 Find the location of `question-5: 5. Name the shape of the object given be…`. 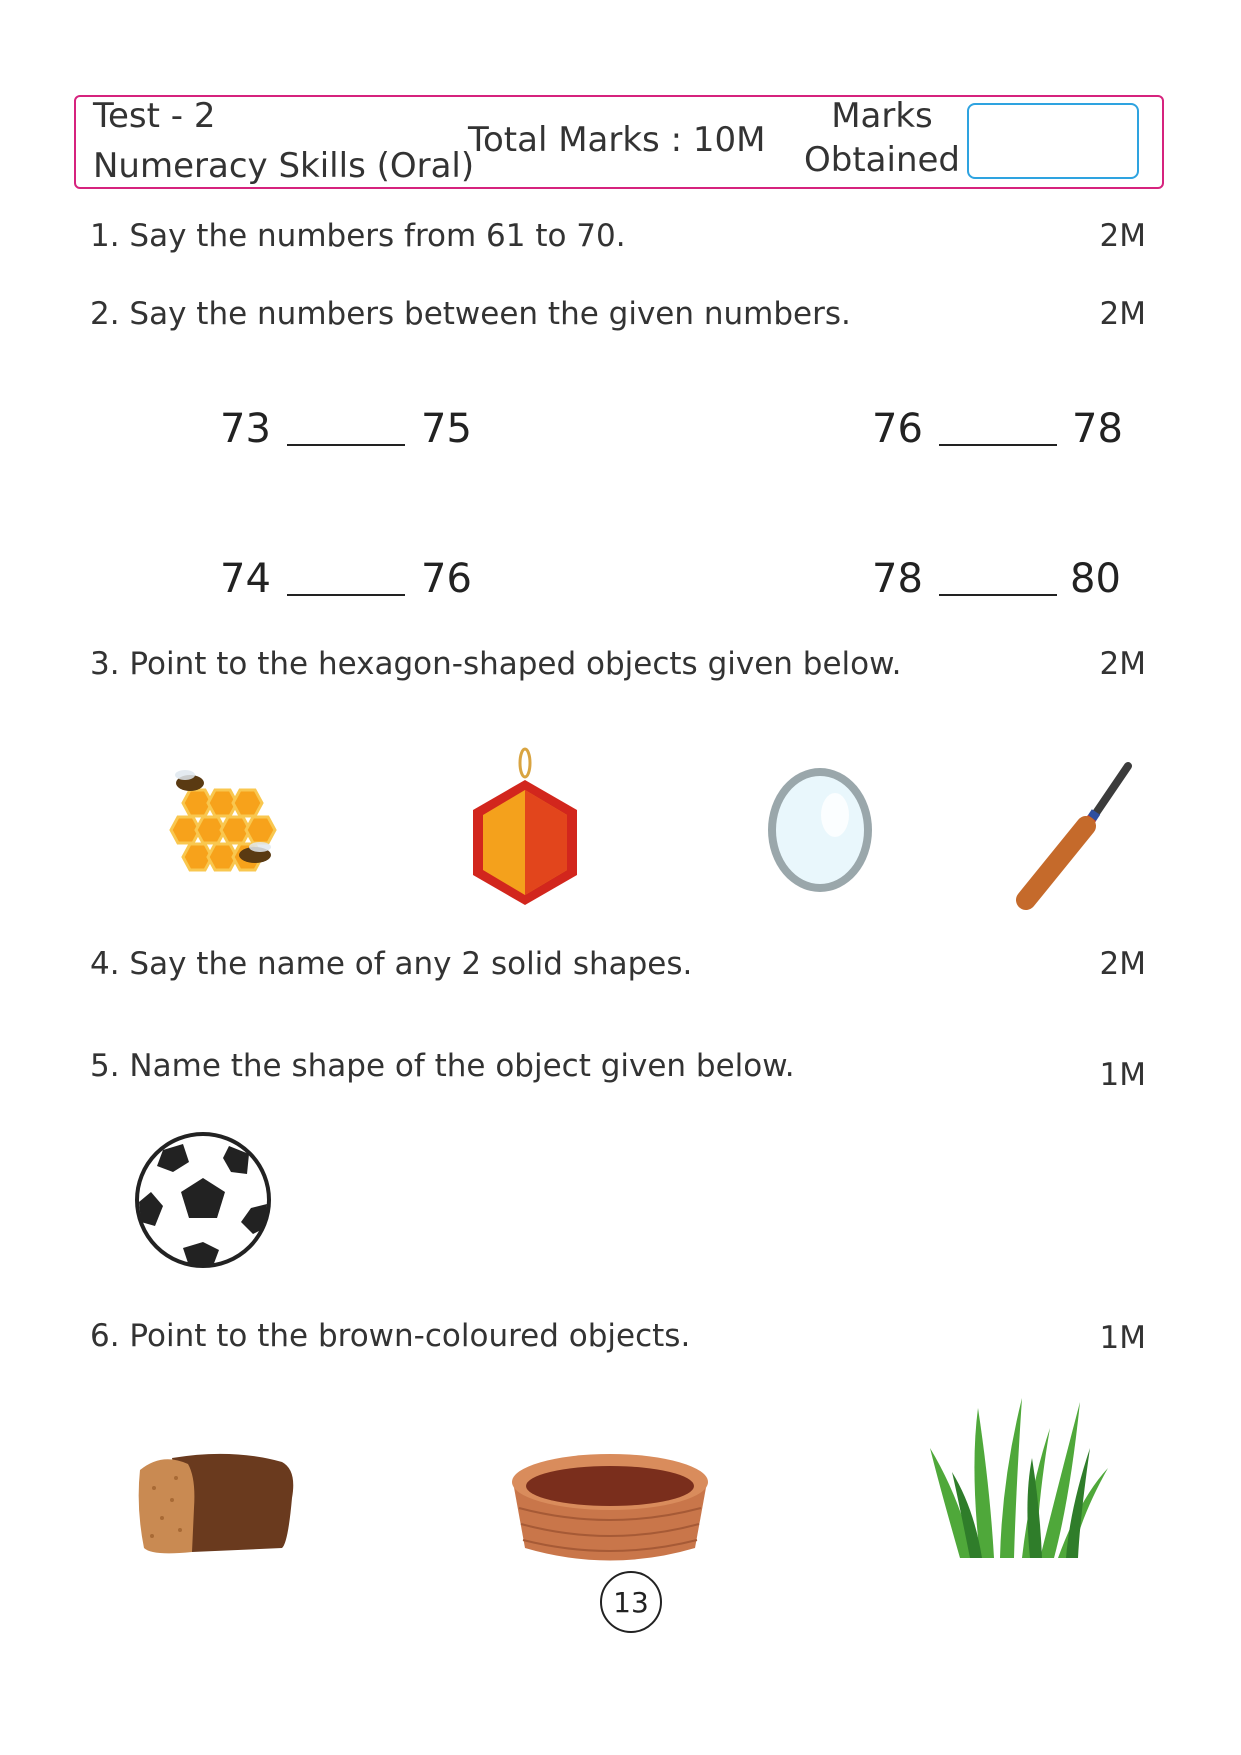

question-5: 5. Name the shape of the object given be… is located at coordinates (442, 1066).